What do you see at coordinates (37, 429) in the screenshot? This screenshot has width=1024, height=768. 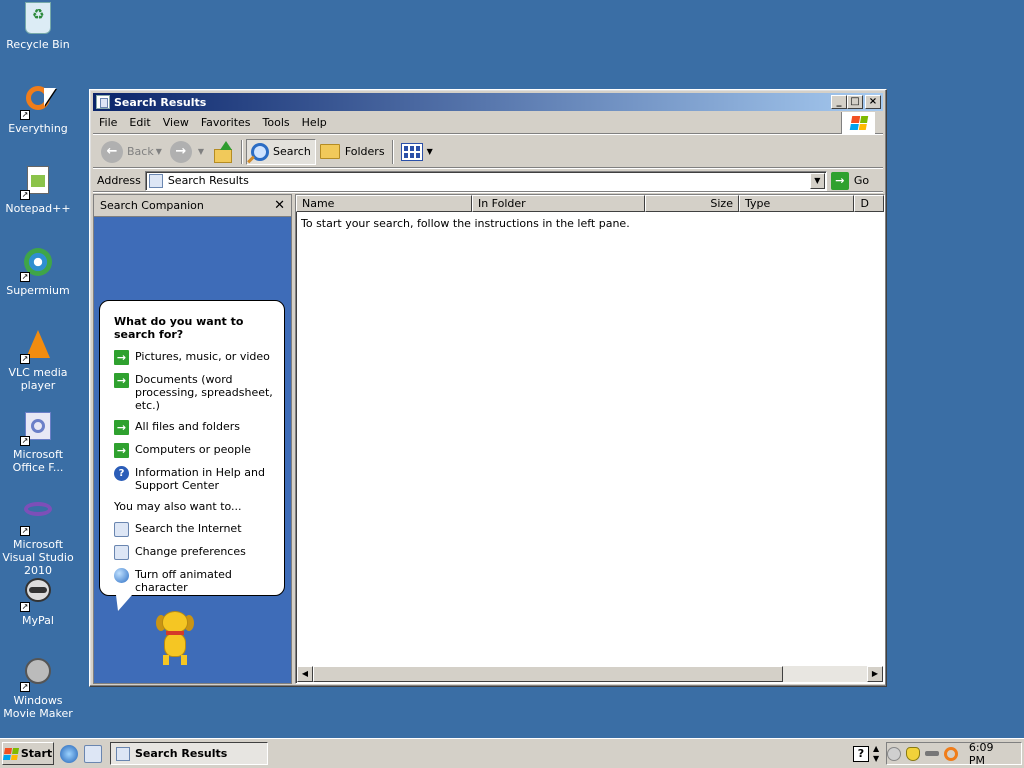 I see `office-icon: ↗` at bounding box center [37, 429].